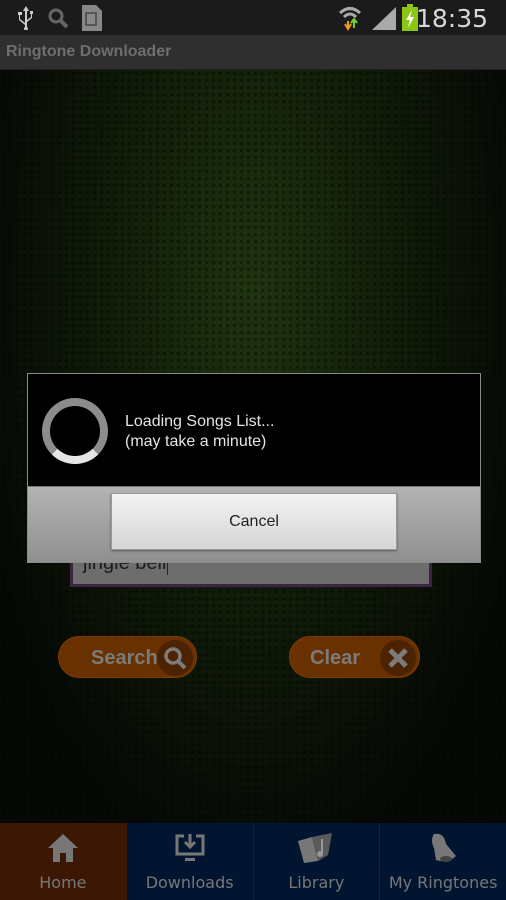  I want to click on cancel-button: Cancel, so click(254, 521).